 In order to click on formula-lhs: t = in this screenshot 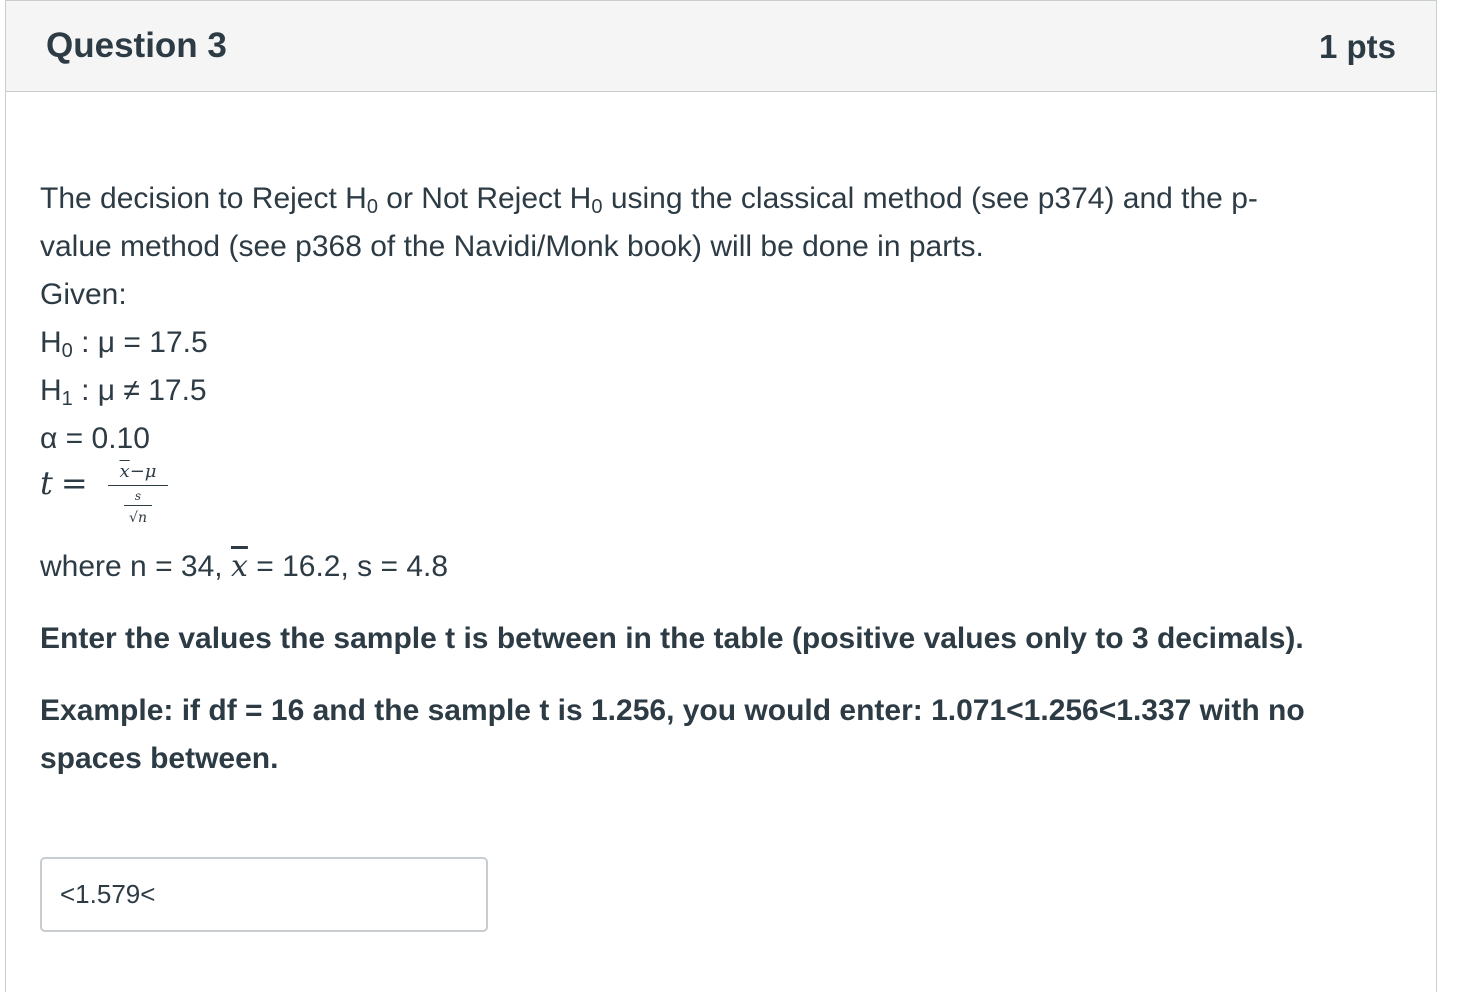, I will do `click(64, 483)`.